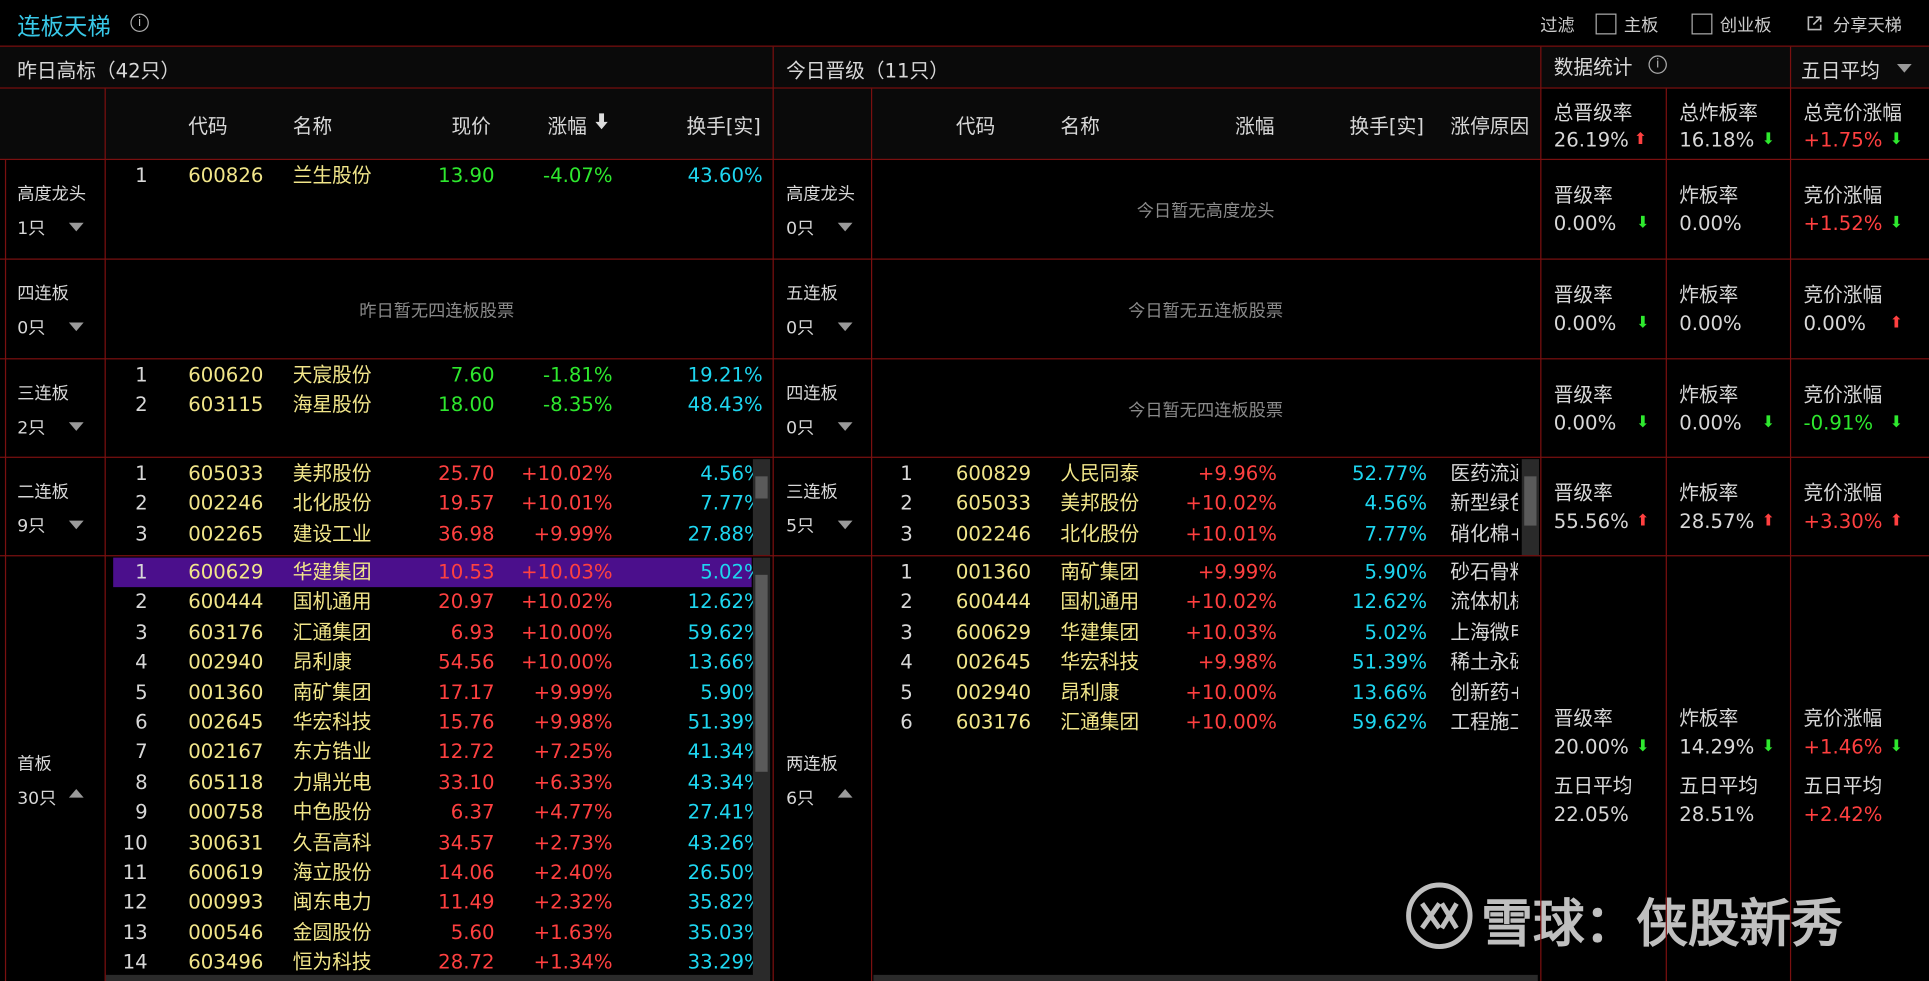 This screenshot has width=1929, height=981. What do you see at coordinates (1709, 295) in the screenshot?
I see `stat-label: 炸板率` at bounding box center [1709, 295].